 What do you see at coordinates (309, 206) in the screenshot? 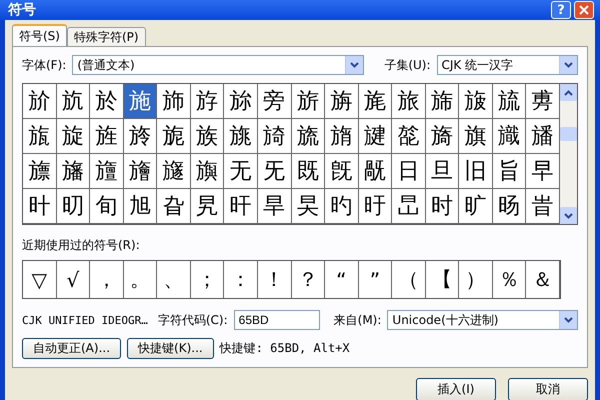
I see `symbol-cell: 旲` at bounding box center [309, 206].